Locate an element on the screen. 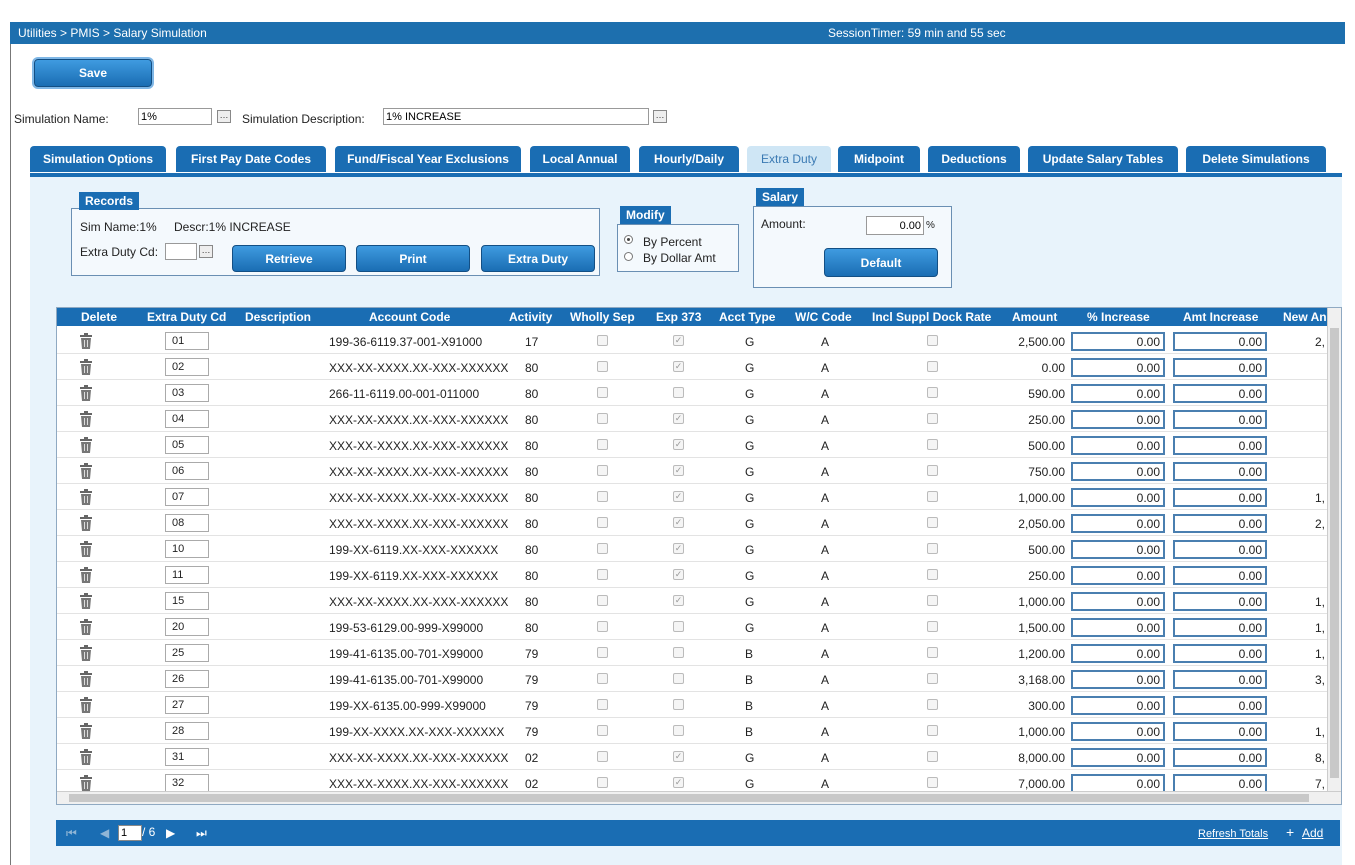  simulation-description-input is located at coordinates (516, 116).